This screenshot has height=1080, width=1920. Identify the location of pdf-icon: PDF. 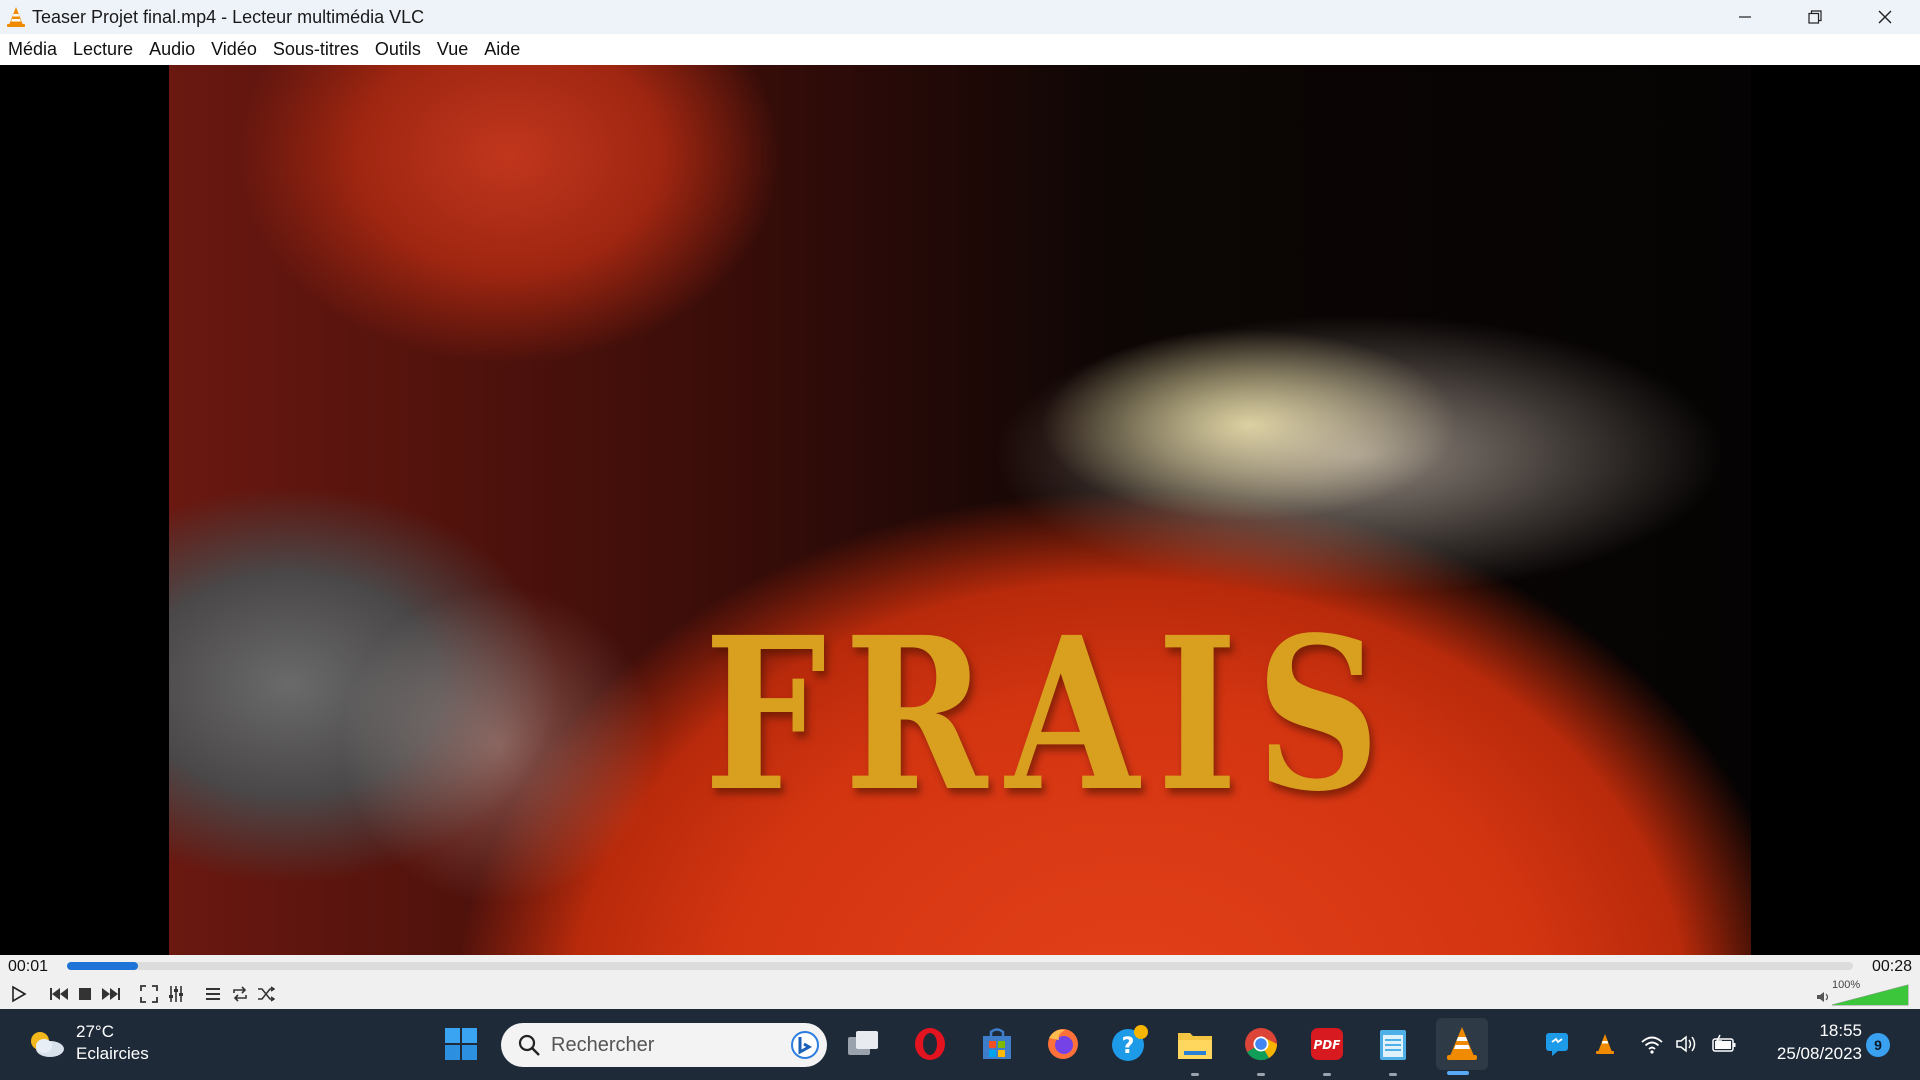
(1327, 1044).